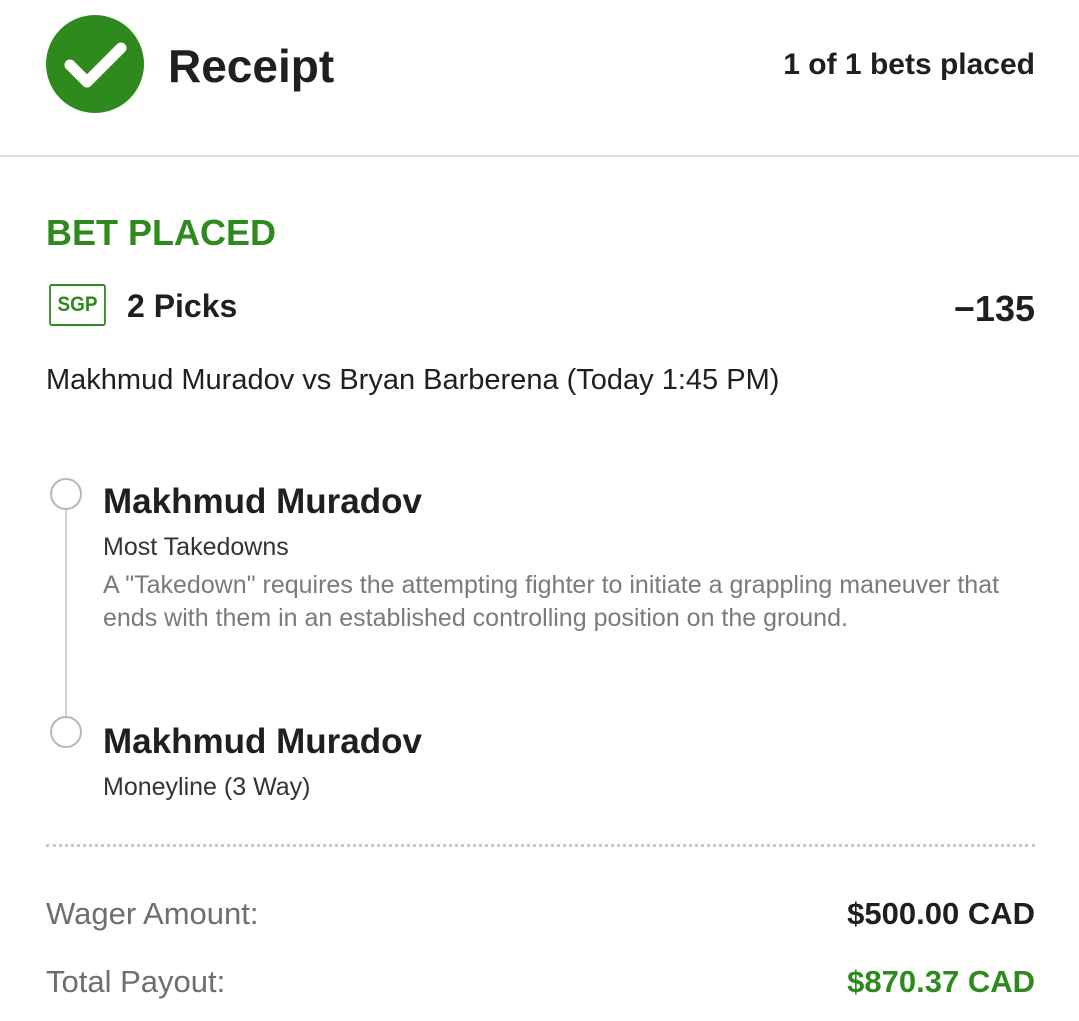  Describe the element at coordinates (152, 913) in the screenshot. I see `wager-amount-label: Wager Amount:` at that location.